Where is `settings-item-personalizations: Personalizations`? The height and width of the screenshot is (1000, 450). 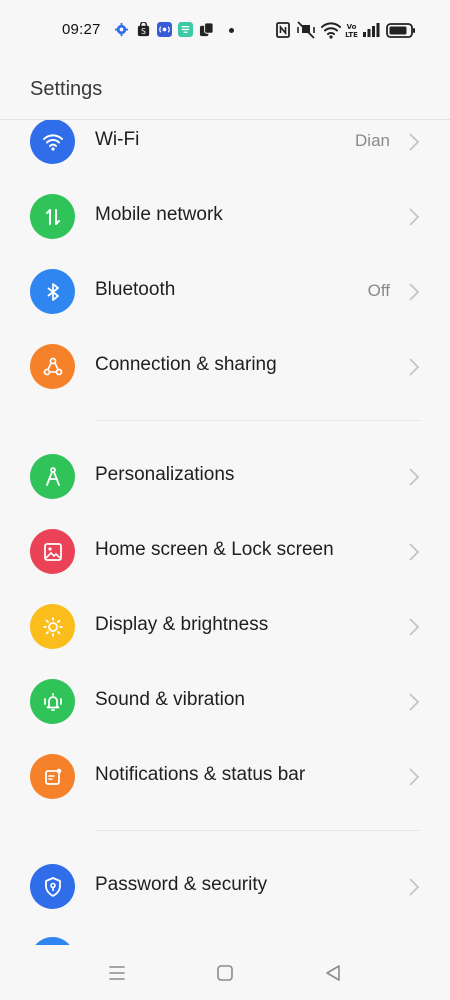
settings-item-personalizations: Personalizations is located at coordinates (225, 476).